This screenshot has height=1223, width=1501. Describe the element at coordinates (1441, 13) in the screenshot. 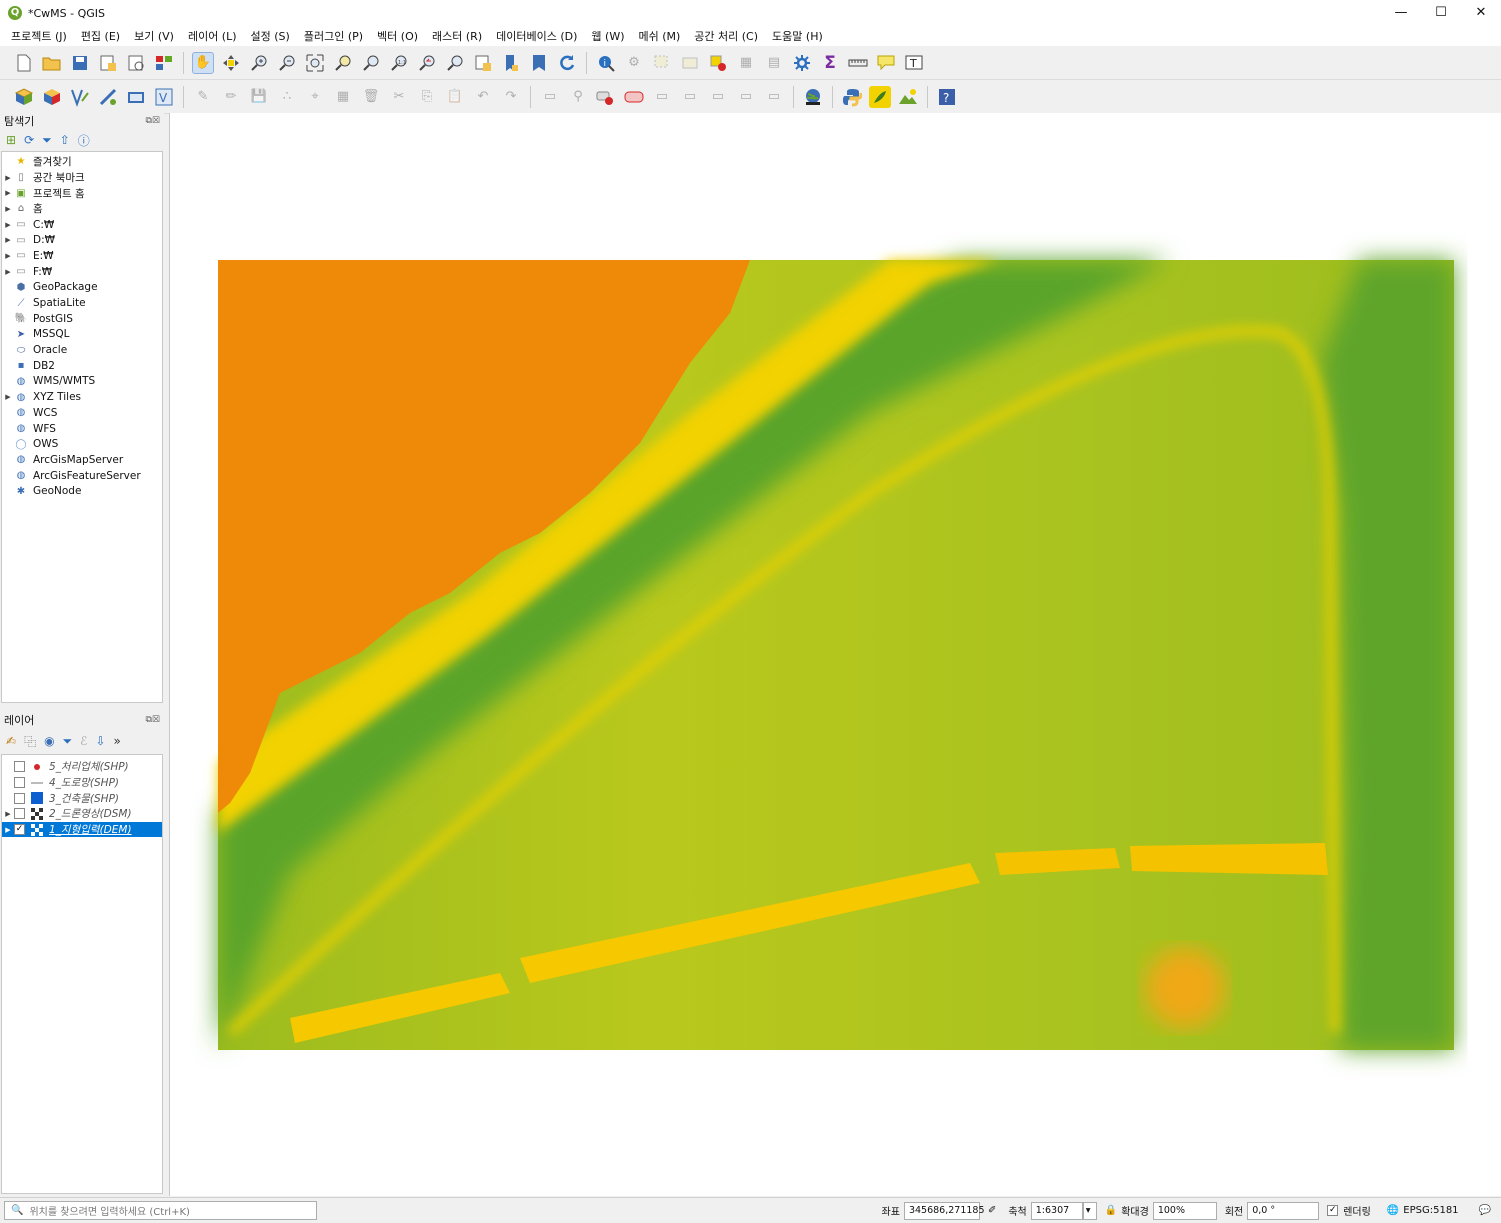

I see `maximize-button: ☐` at that location.